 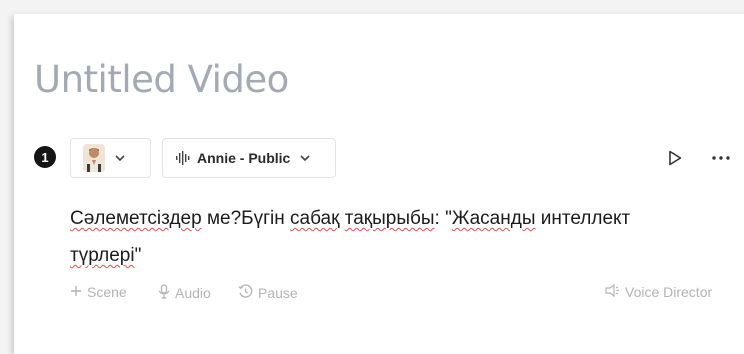 I want to click on video-title: Untitled Video, so click(x=161, y=79).